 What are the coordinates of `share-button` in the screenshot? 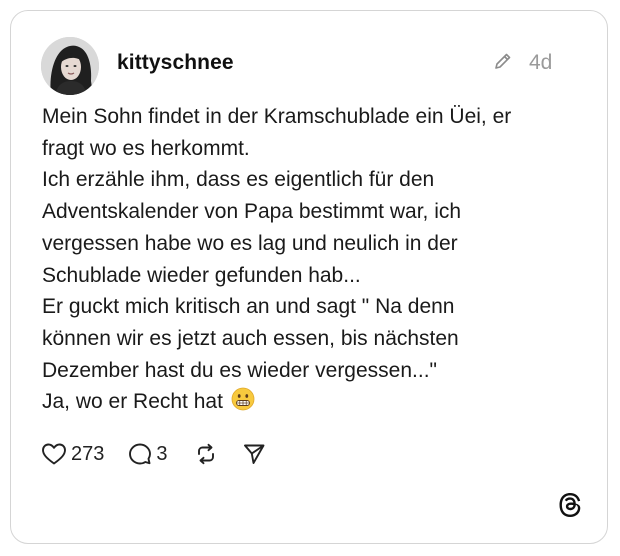 It's located at (254, 454).